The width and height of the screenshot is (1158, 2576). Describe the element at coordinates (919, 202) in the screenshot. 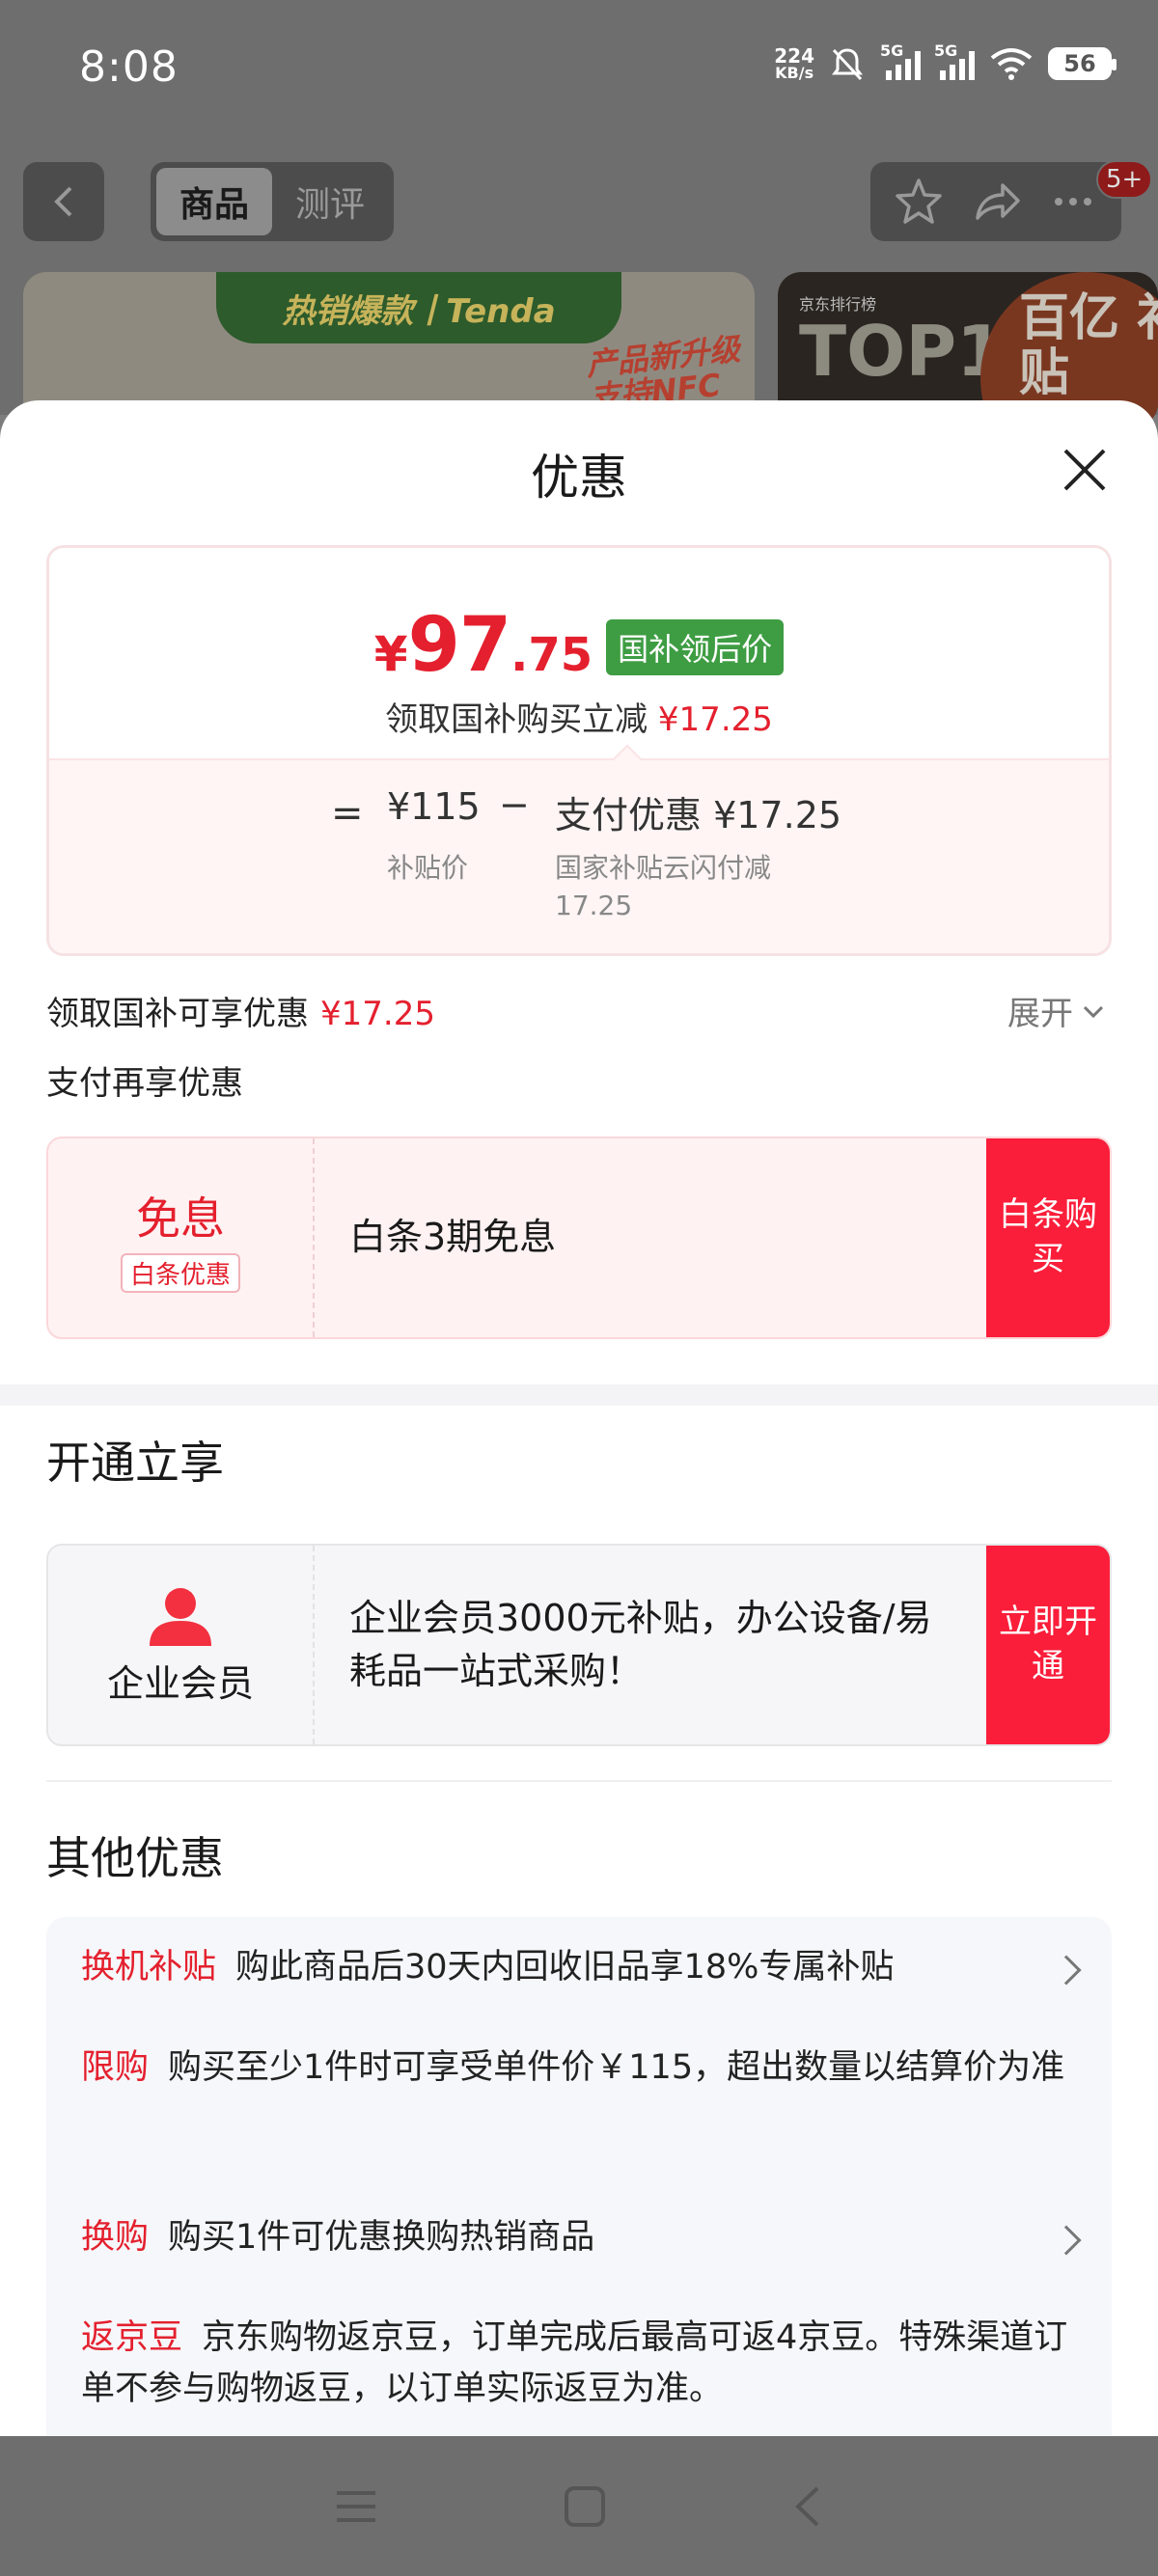

I see `star-icon` at that location.